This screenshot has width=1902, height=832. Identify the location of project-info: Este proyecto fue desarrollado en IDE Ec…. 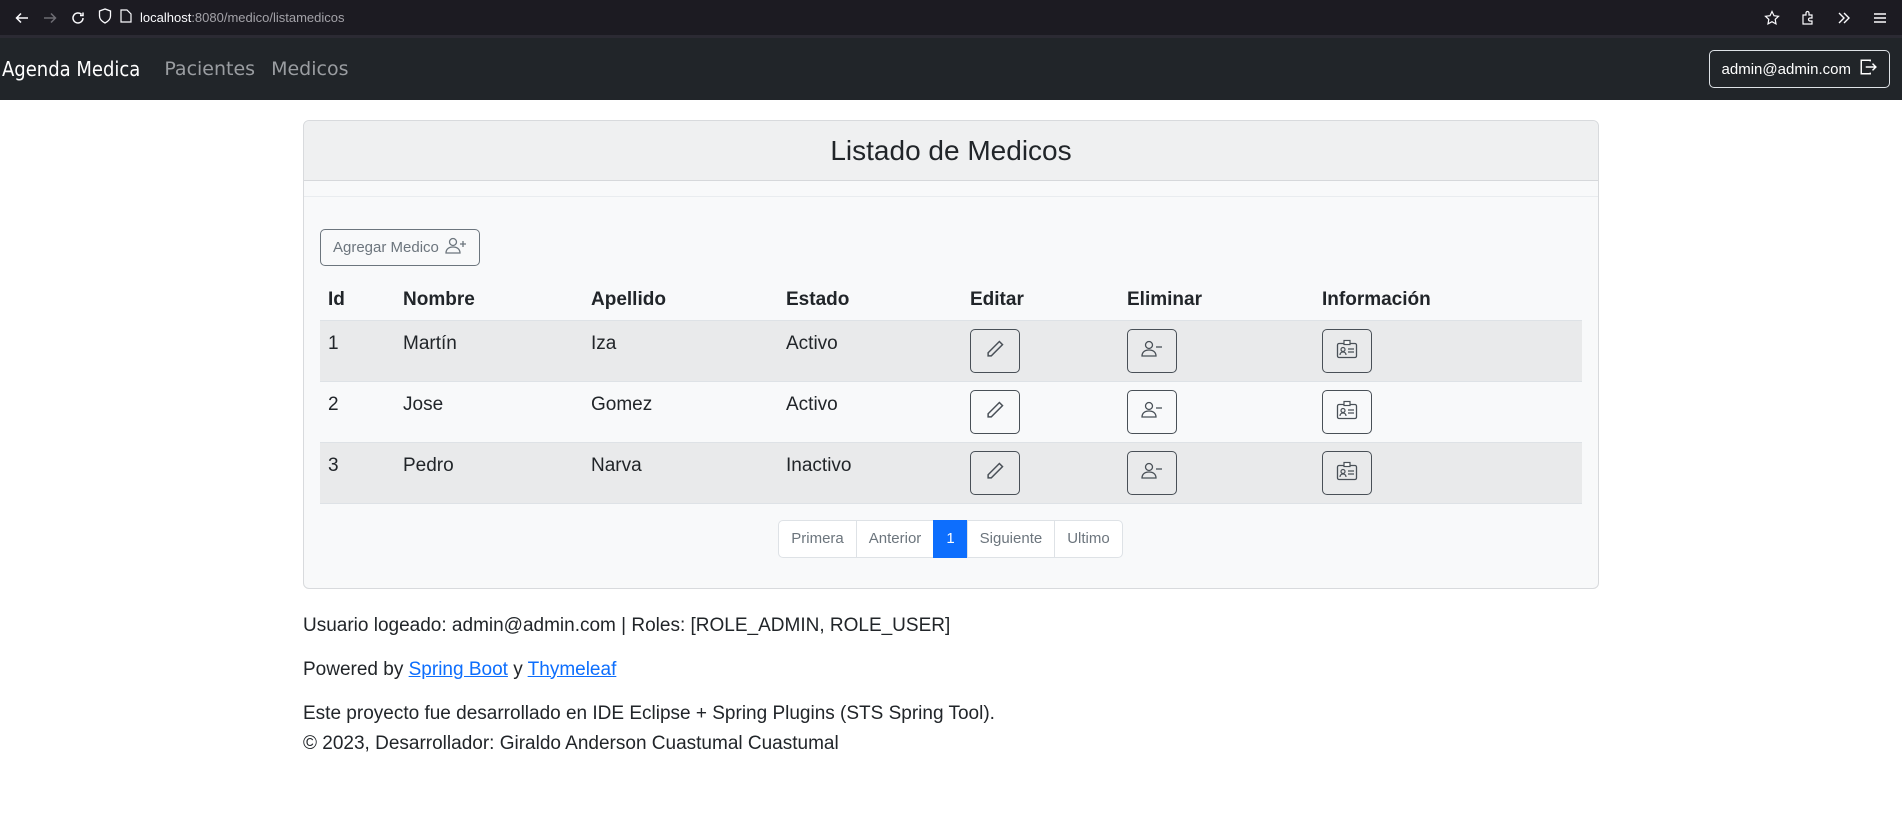
(649, 713).